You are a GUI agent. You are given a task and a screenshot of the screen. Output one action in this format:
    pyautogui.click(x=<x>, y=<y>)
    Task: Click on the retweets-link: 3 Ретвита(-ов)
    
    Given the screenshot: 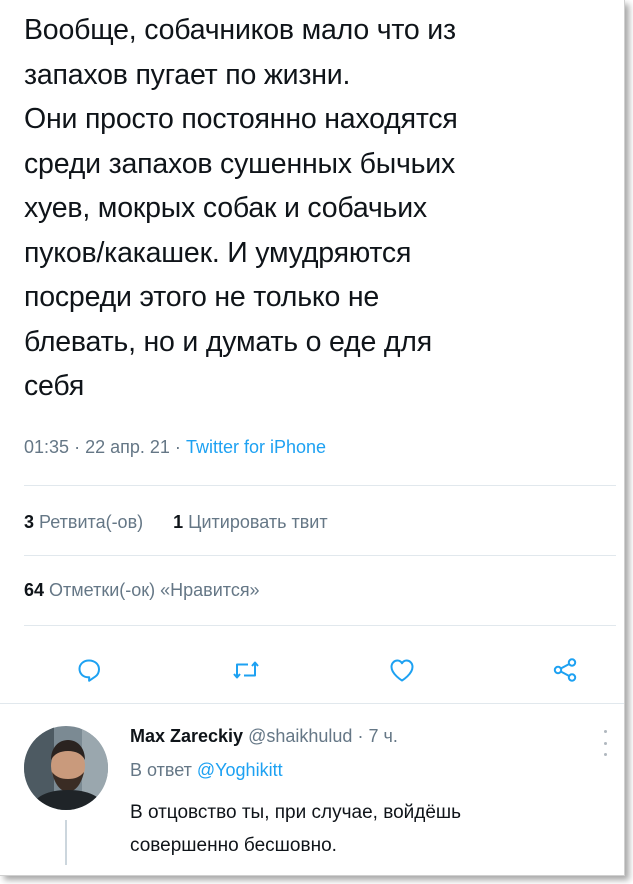 What is the action you would take?
    pyautogui.click(x=83, y=522)
    